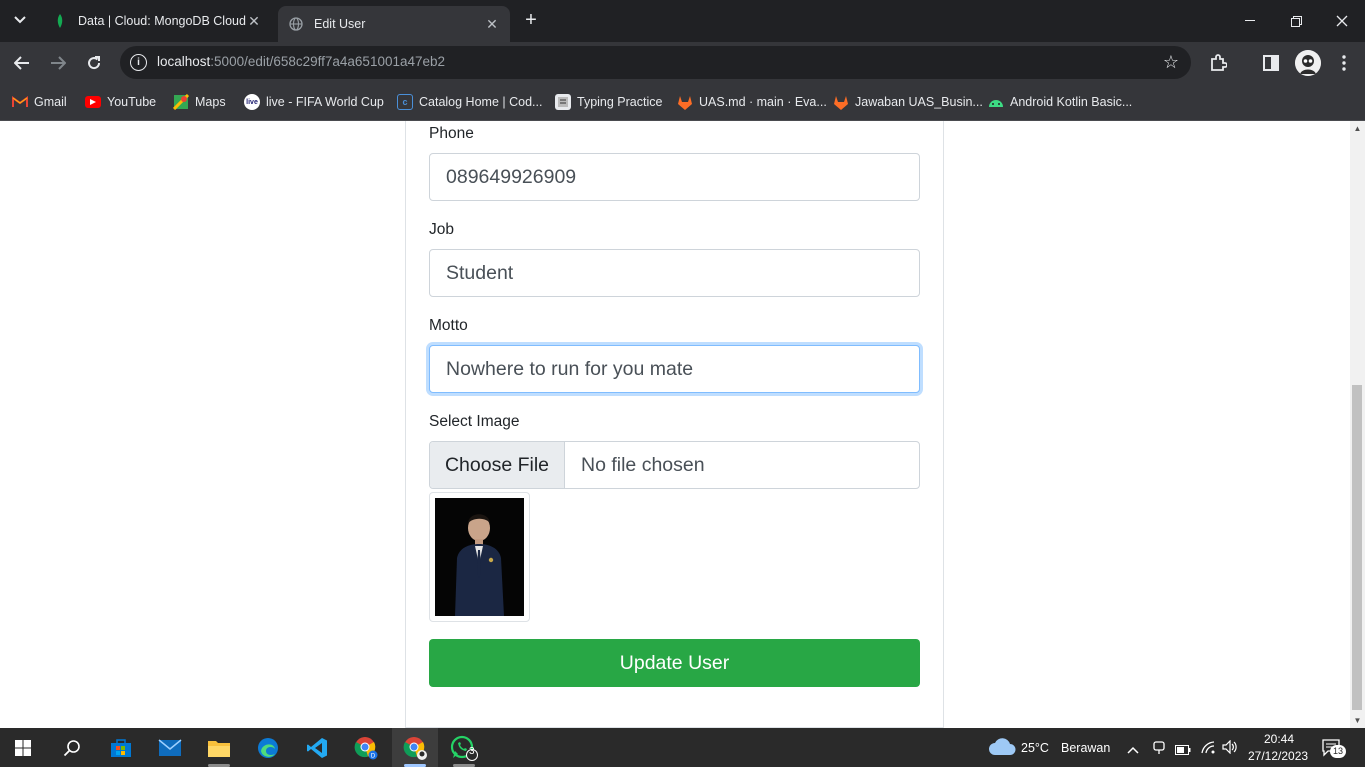  Describe the element at coordinates (1218, 63) in the screenshot. I see `extensions-puzzle-icon` at that location.